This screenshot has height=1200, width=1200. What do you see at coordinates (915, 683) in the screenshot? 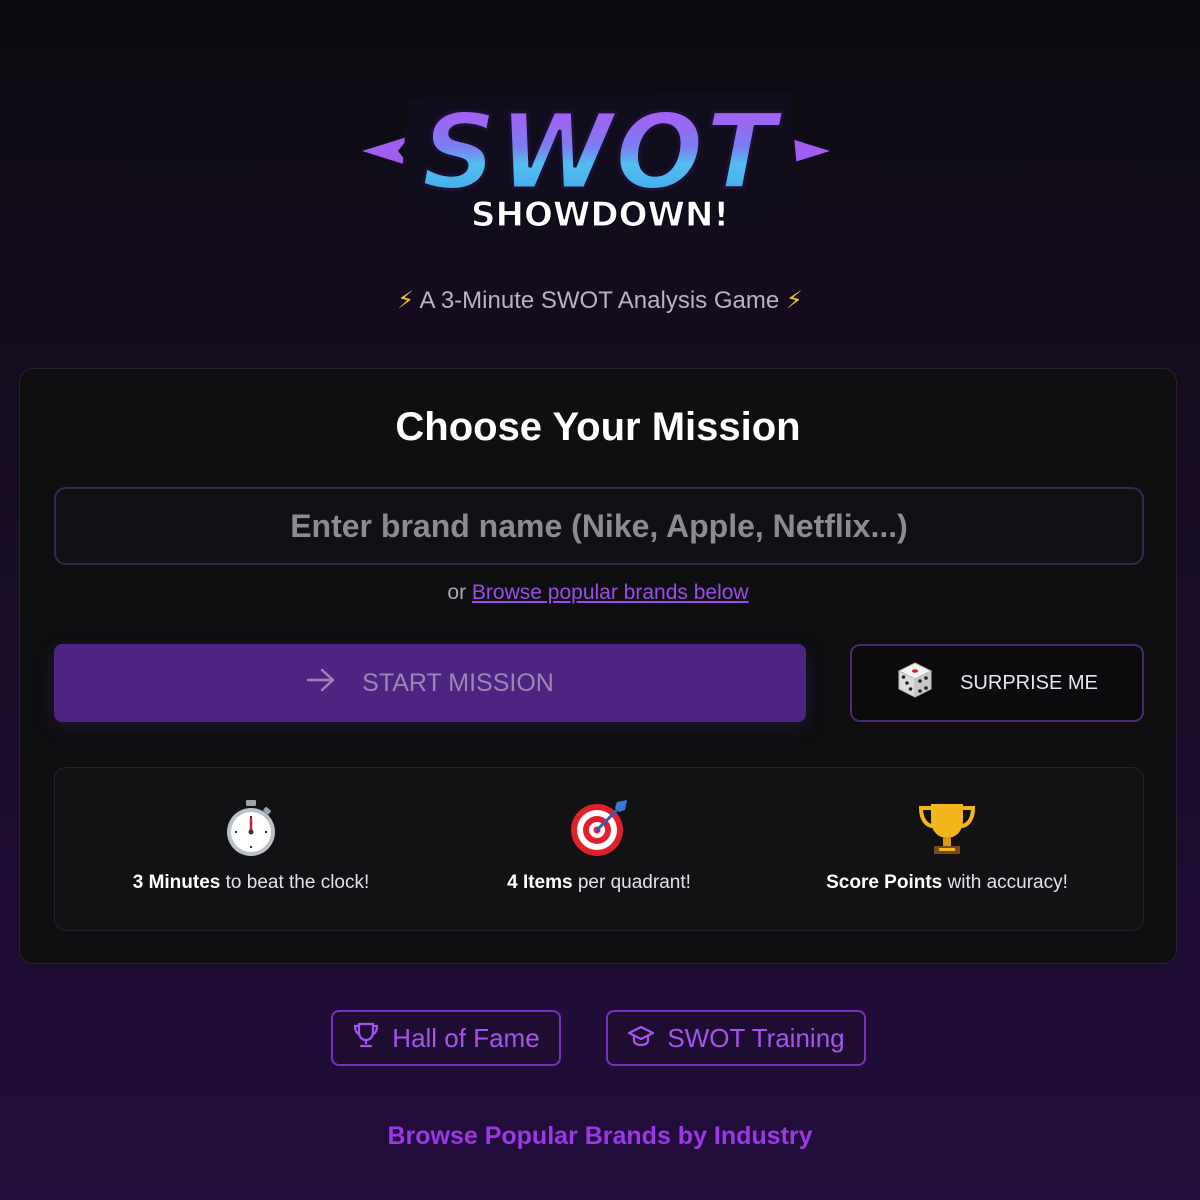
I see `dice-icon` at bounding box center [915, 683].